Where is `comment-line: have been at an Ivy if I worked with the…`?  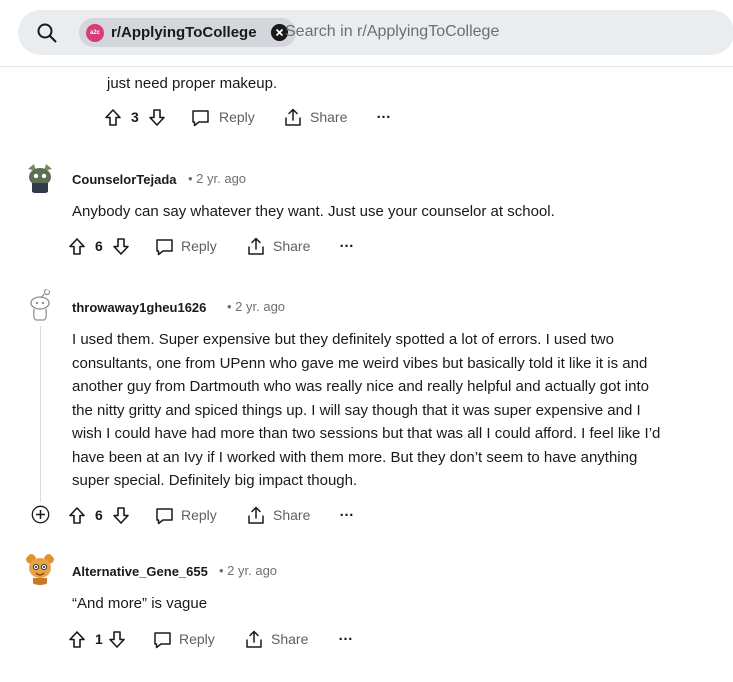 comment-line: have been at an Ivy if I worked with the… is located at coordinates (355, 457).